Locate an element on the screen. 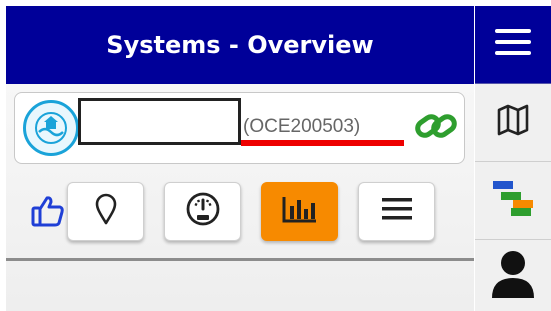 This screenshot has width=551, height=311. menu-icon is located at coordinates (397, 211).